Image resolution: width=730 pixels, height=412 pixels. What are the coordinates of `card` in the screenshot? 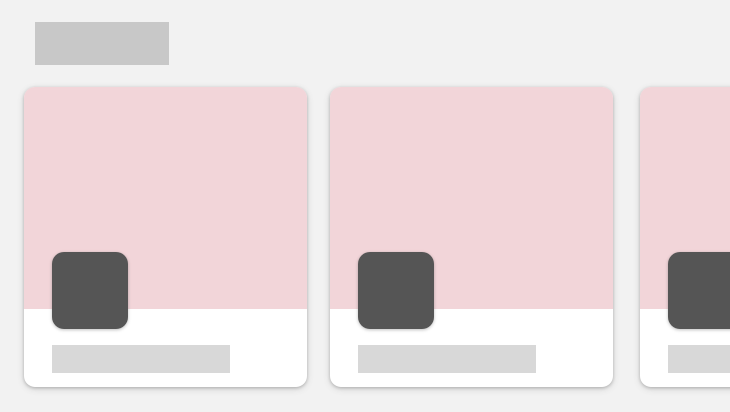 It's located at (685, 237).